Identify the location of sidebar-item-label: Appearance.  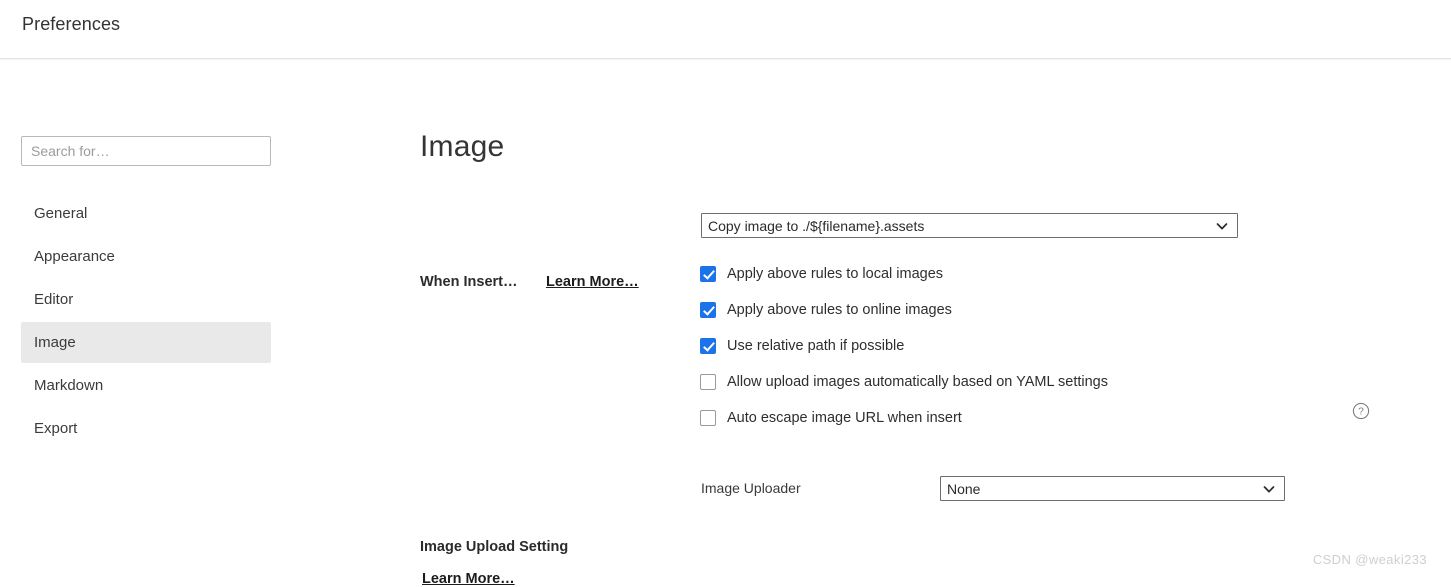
(74, 256).